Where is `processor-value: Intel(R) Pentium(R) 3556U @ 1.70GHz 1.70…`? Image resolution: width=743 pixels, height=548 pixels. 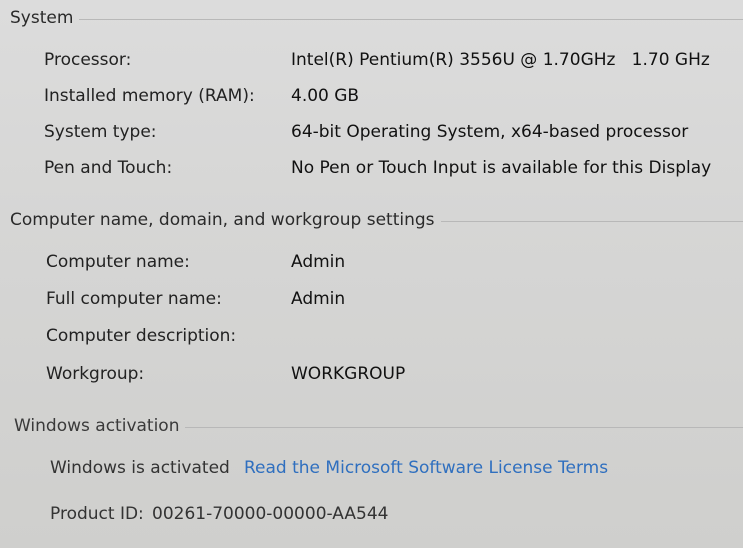
processor-value: Intel(R) Pentium(R) 3556U @ 1.70GHz 1.70… is located at coordinates (500, 60).